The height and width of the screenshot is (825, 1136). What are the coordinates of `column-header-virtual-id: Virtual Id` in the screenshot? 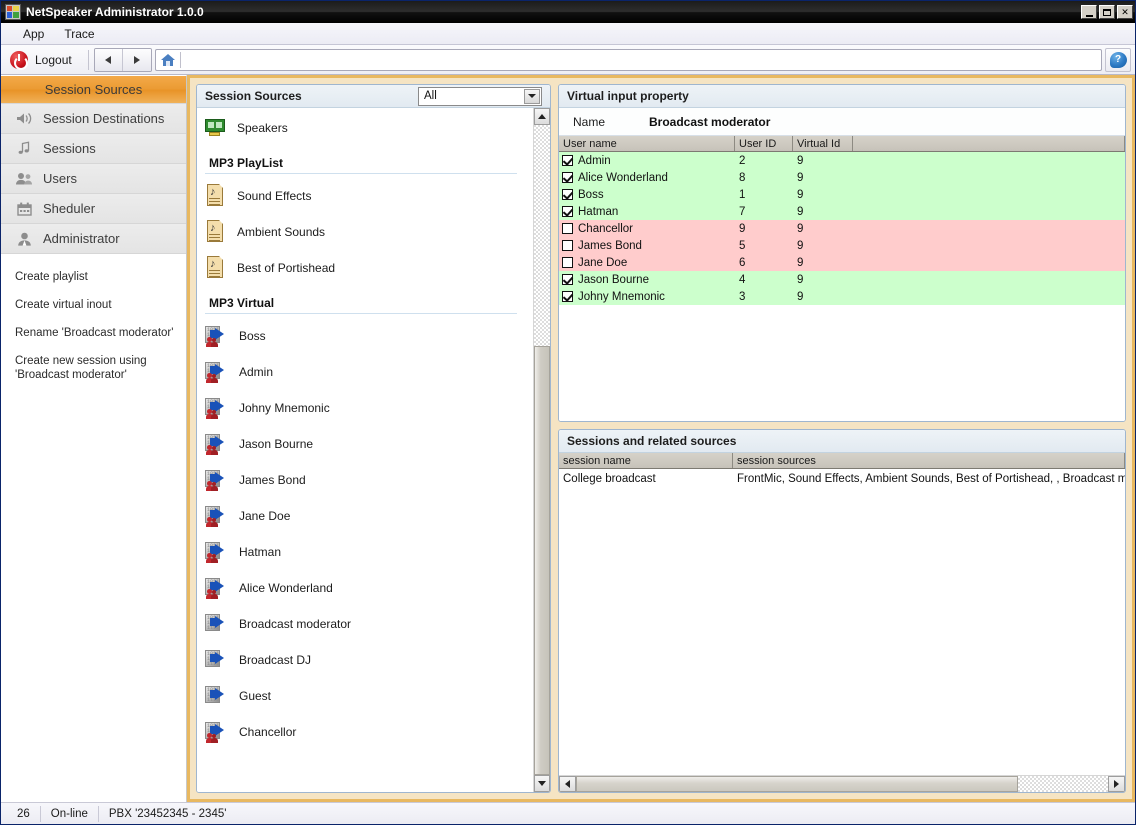 It's located at (823, 143).